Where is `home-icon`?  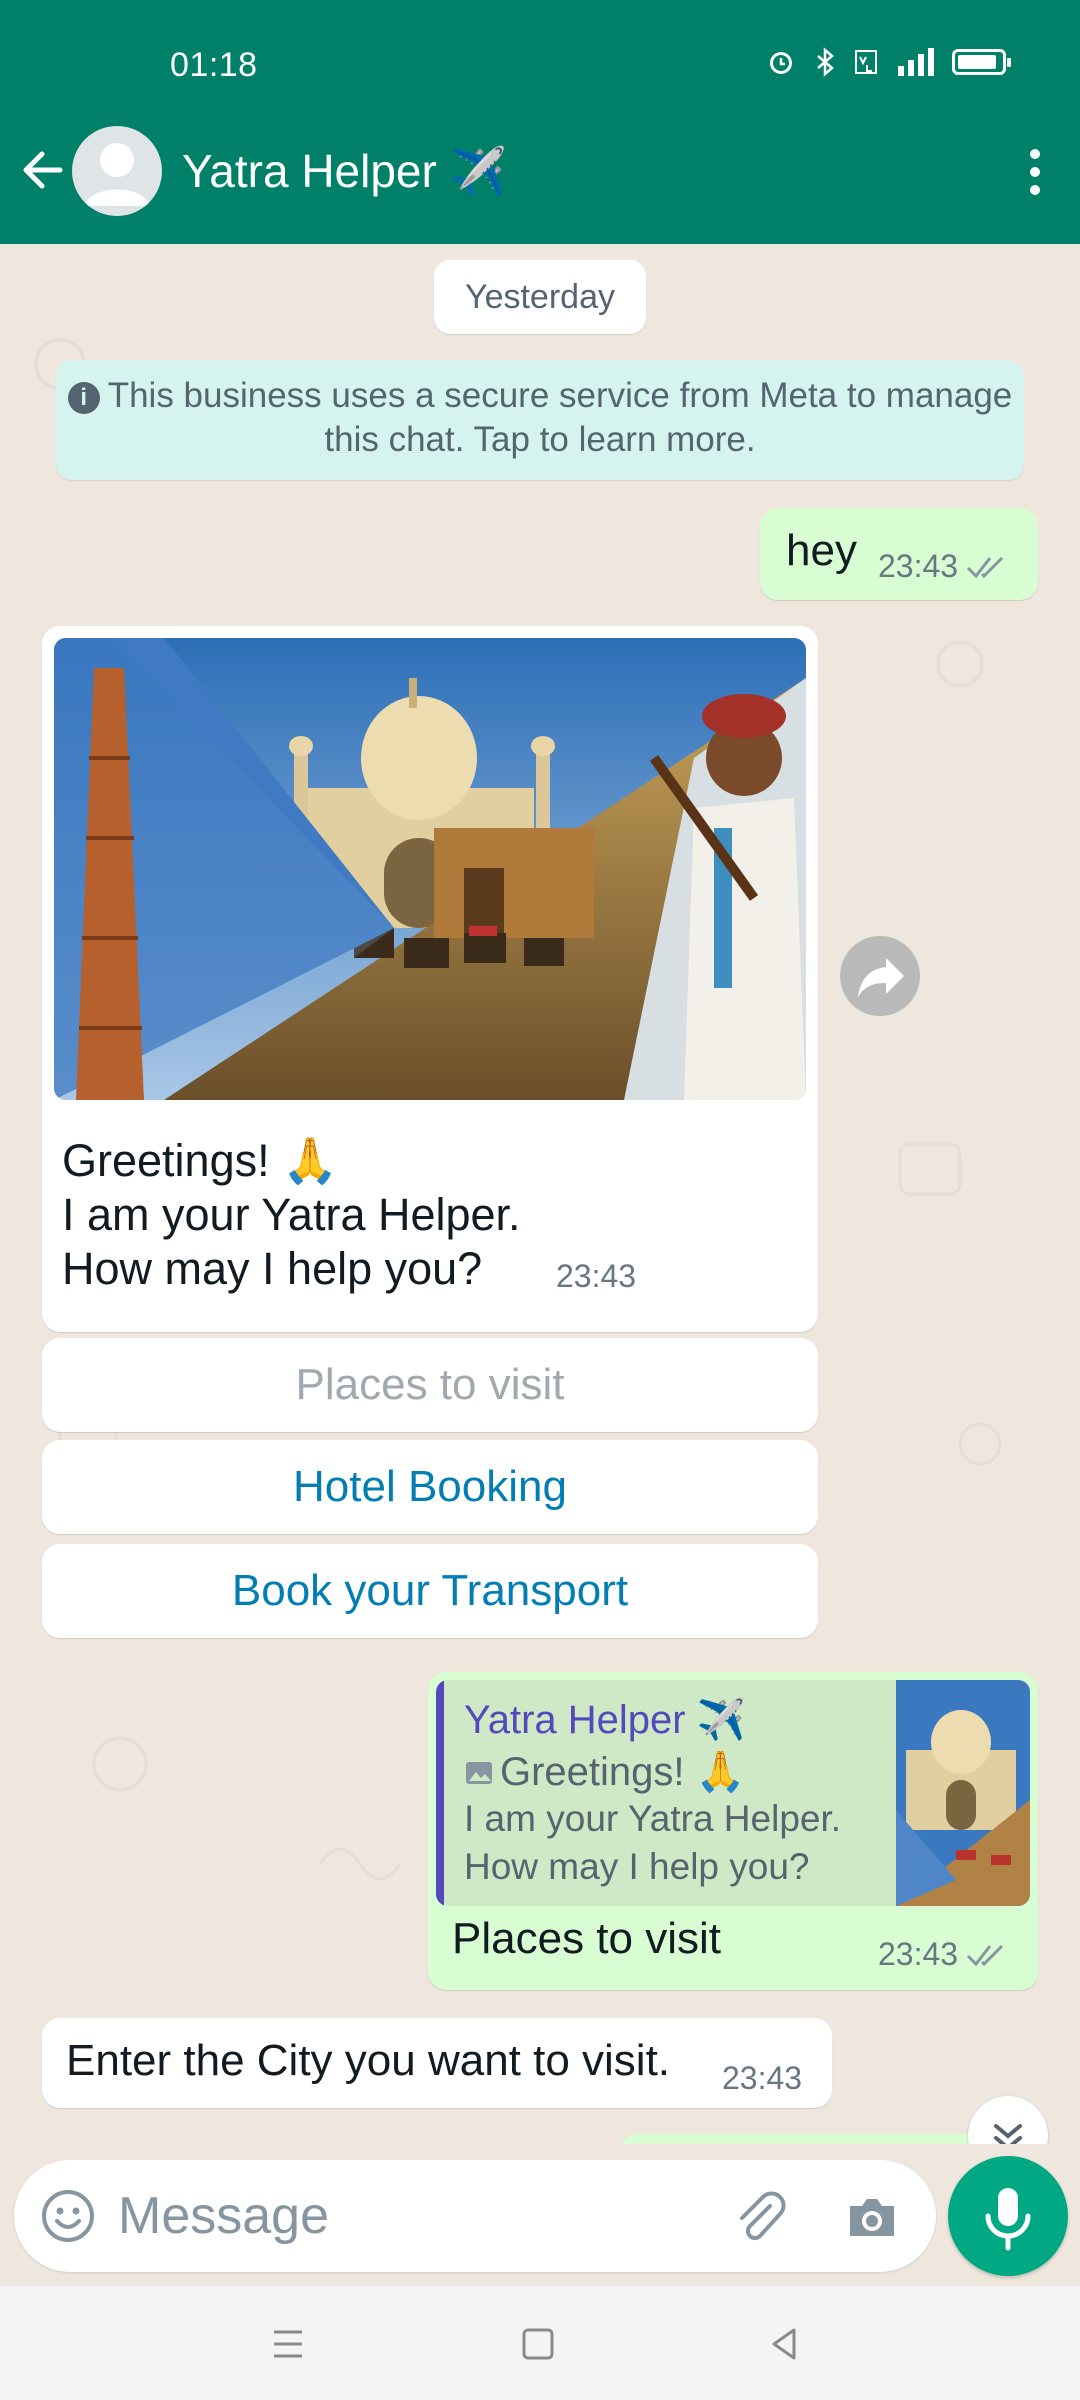
home-icon is located at coordinates (538, 2344).